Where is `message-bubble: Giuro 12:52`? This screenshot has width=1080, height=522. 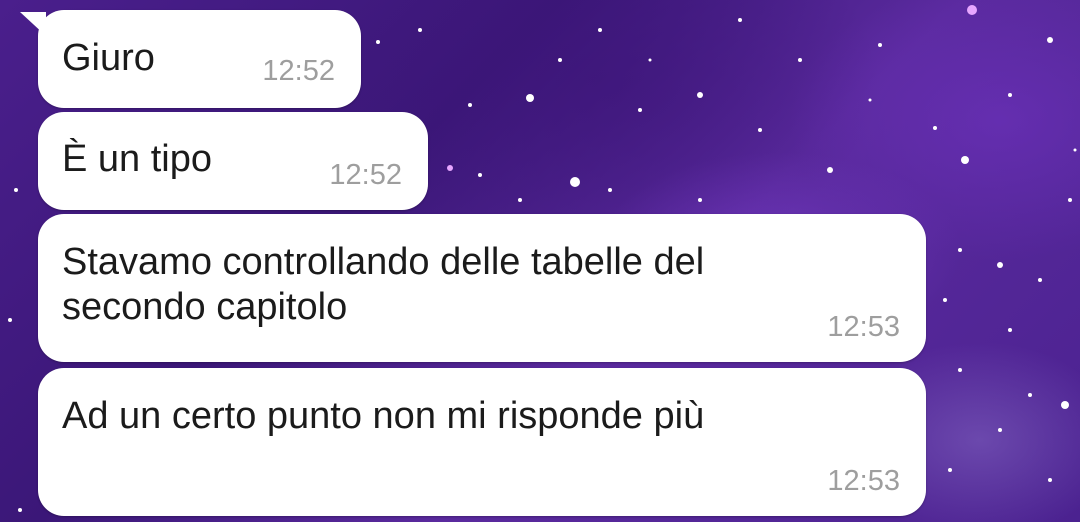
message-bubble: Giuro 12:52 is located at coordinates (190, 59).